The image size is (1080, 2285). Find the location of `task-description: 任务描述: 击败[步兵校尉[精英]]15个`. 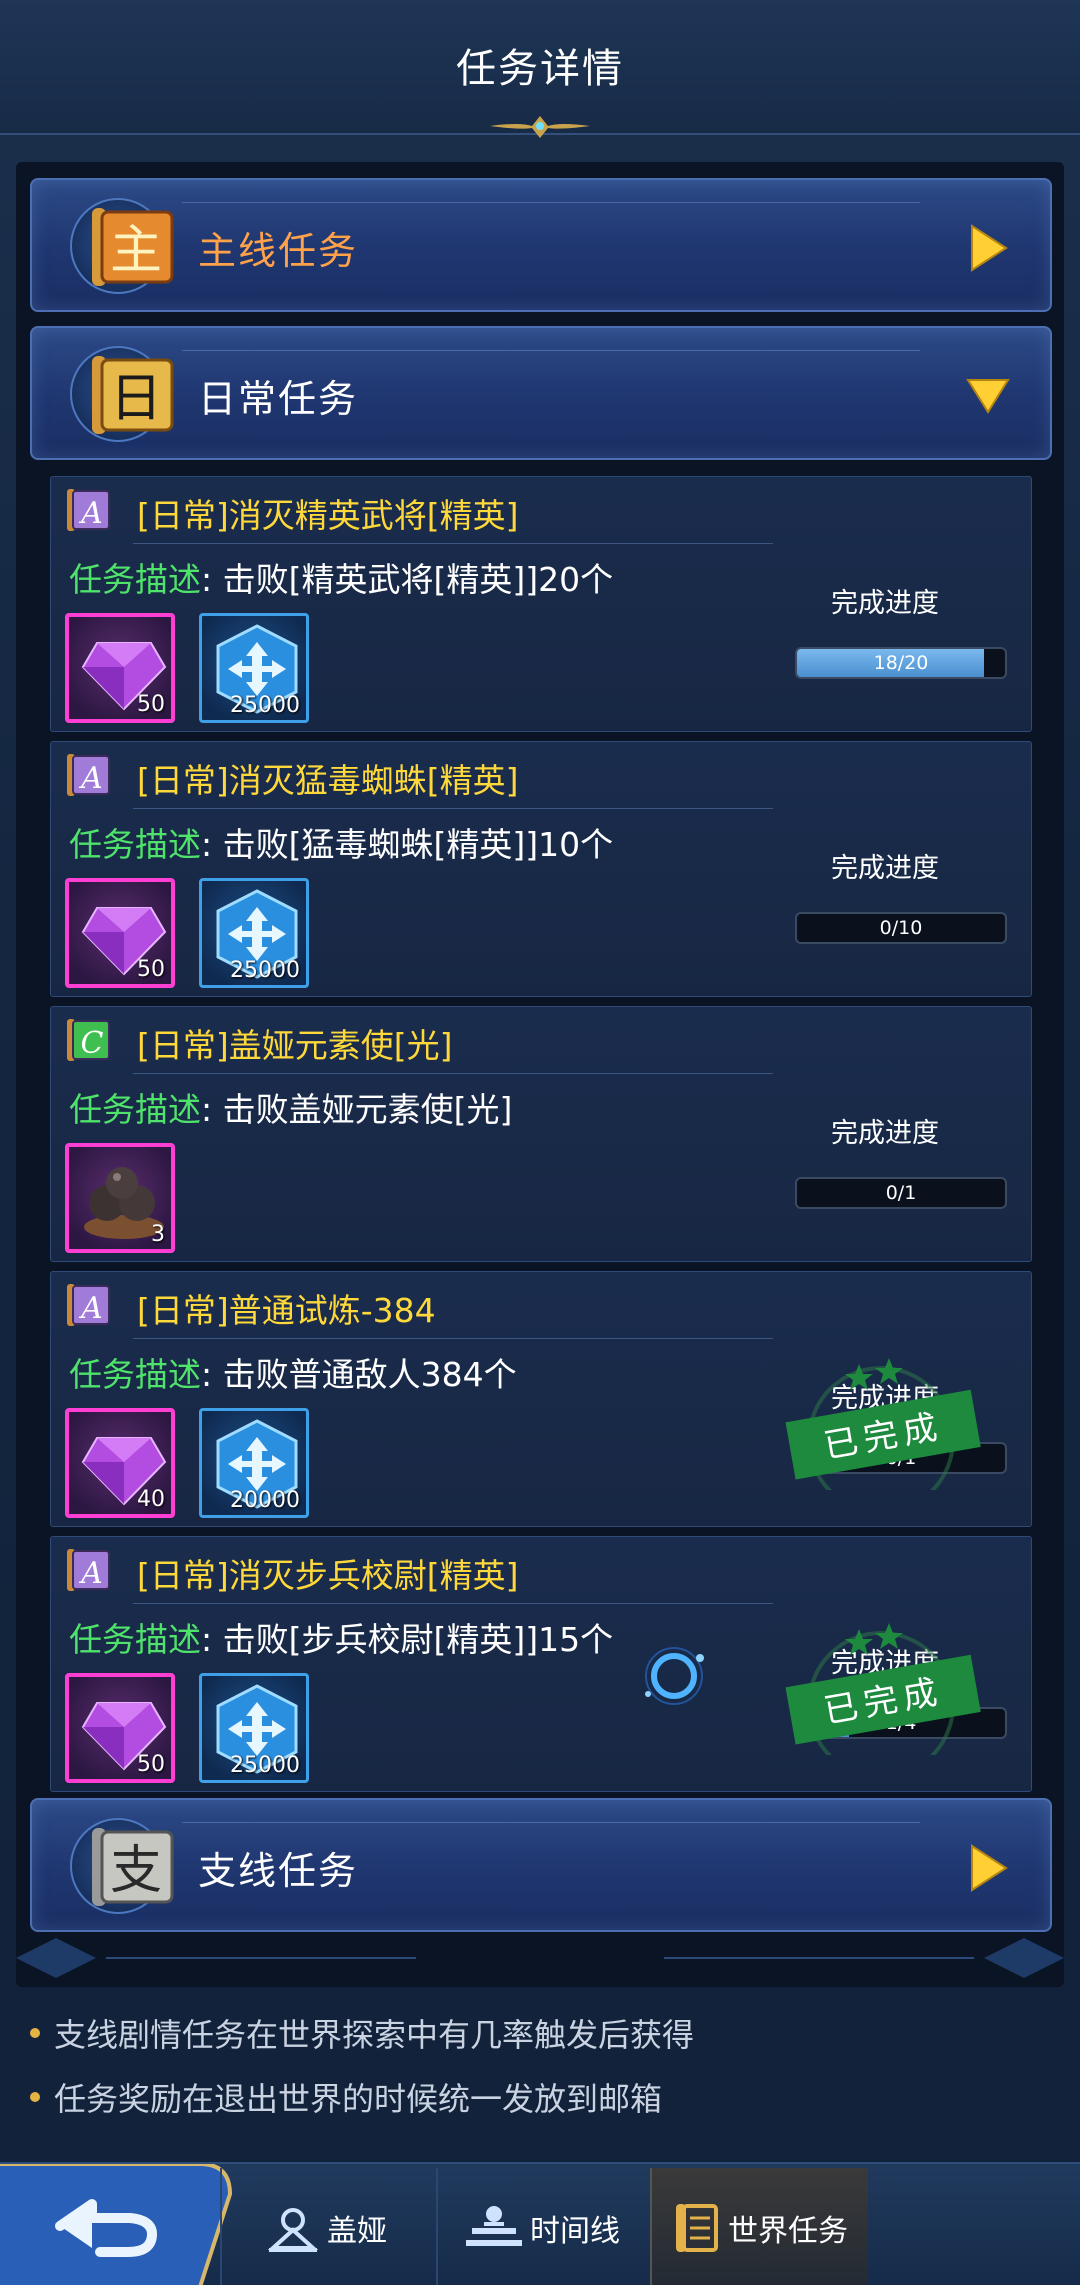

task-description: 任务描述: 击败[步兵校尉[精英]]15个 is located at coordinates (341, 1637).